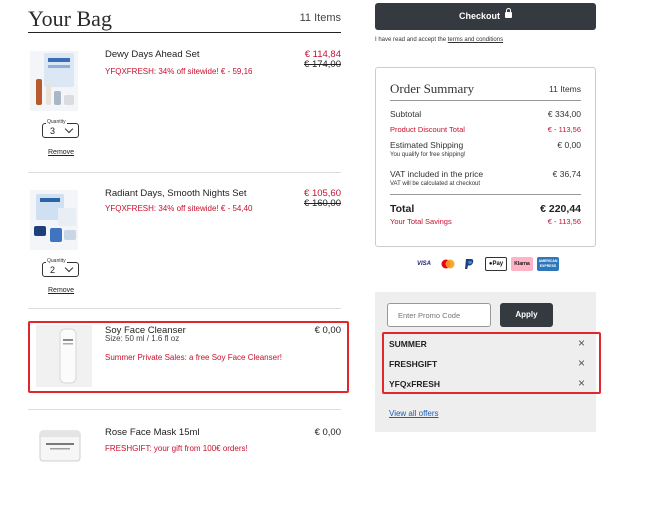  I want to click on apple-pay-label: Pay, so click(498, 264).